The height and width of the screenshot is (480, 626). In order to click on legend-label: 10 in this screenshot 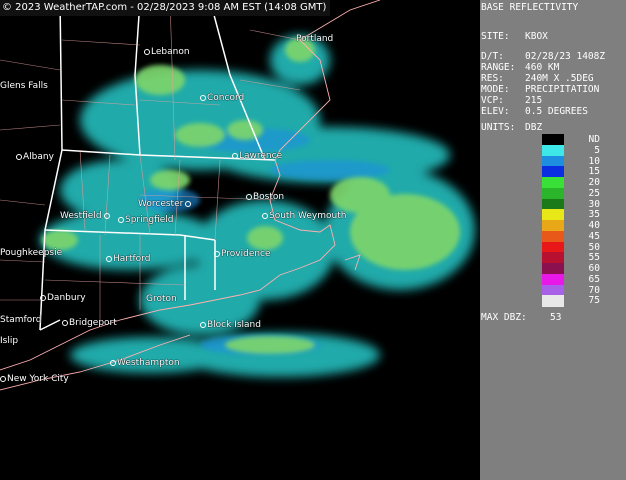, I will do `click(594, 161)`.